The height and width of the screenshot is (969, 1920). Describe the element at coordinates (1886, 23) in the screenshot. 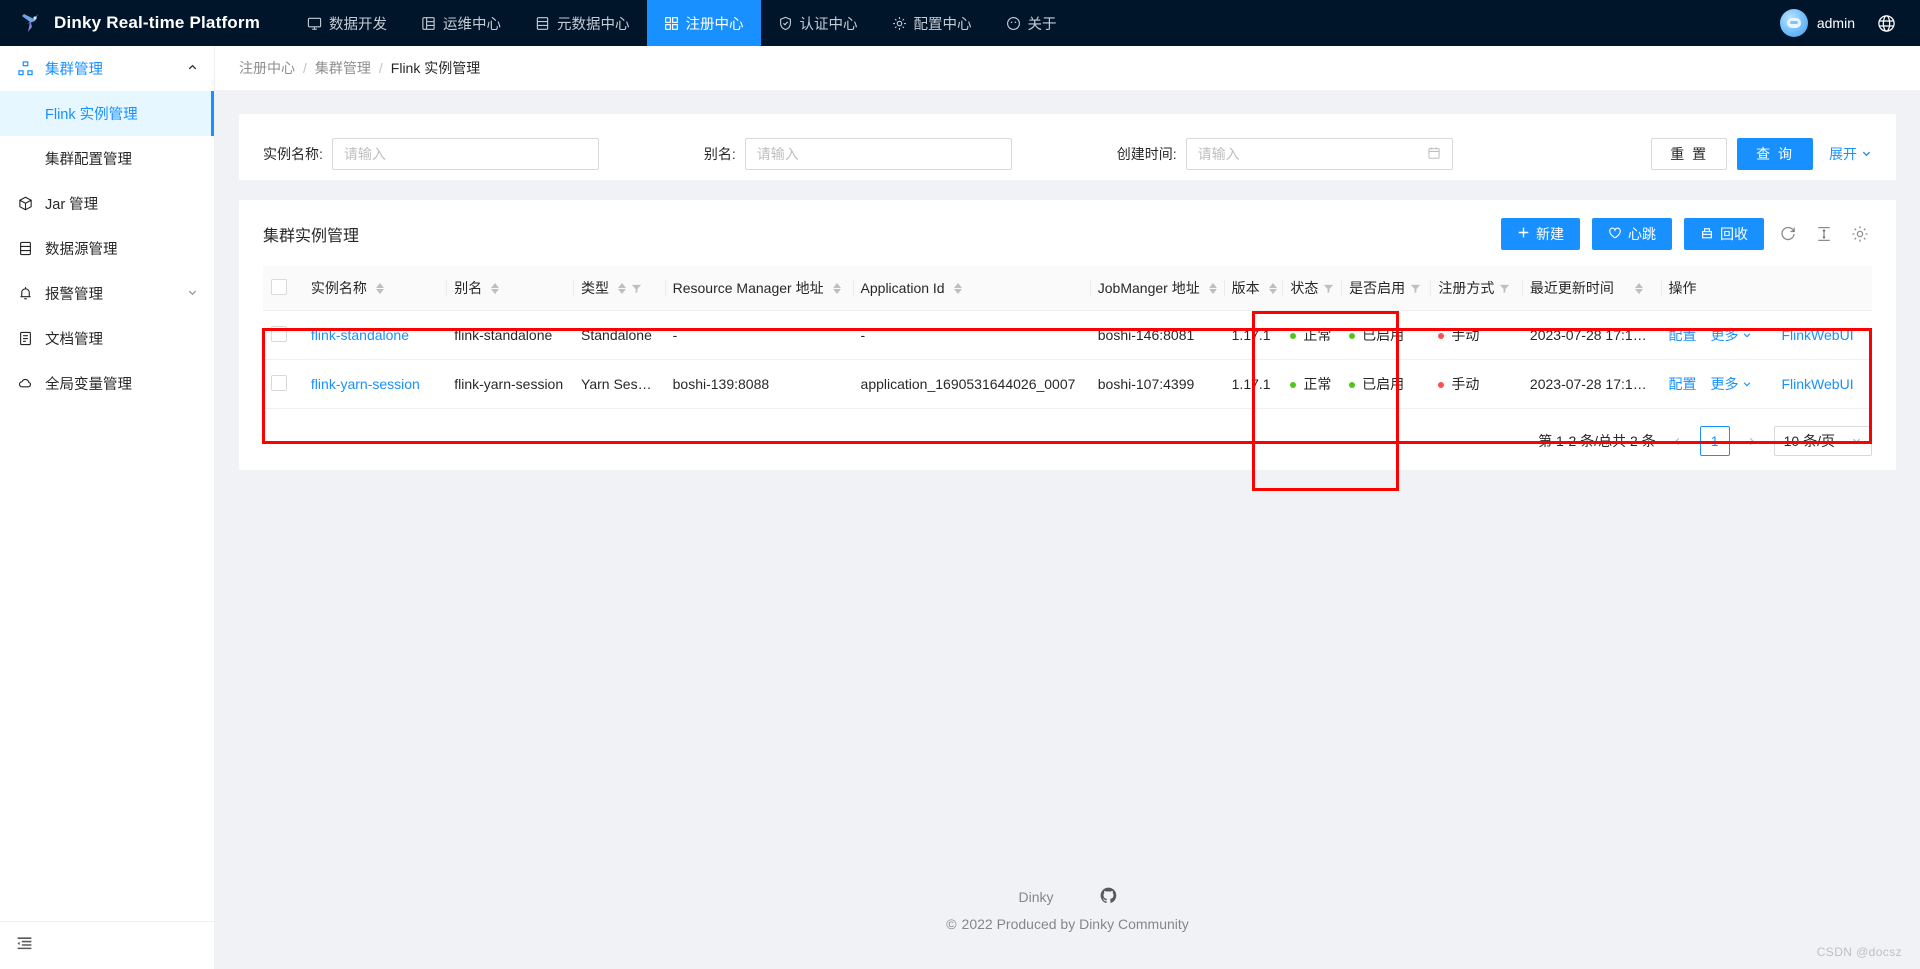

I see `globe-icon` at that location.